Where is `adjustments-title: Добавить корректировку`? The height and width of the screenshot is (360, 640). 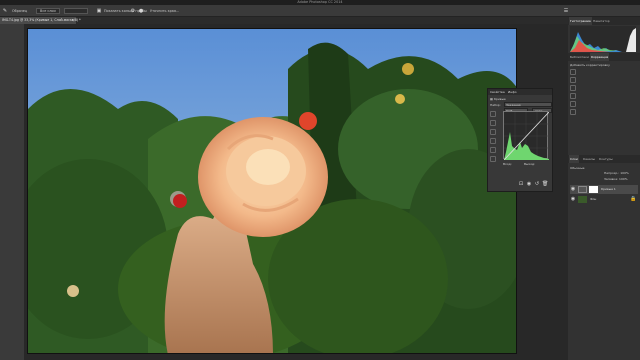
adjustments-title: Добавить корректировку is located at coordinates (590, 65).